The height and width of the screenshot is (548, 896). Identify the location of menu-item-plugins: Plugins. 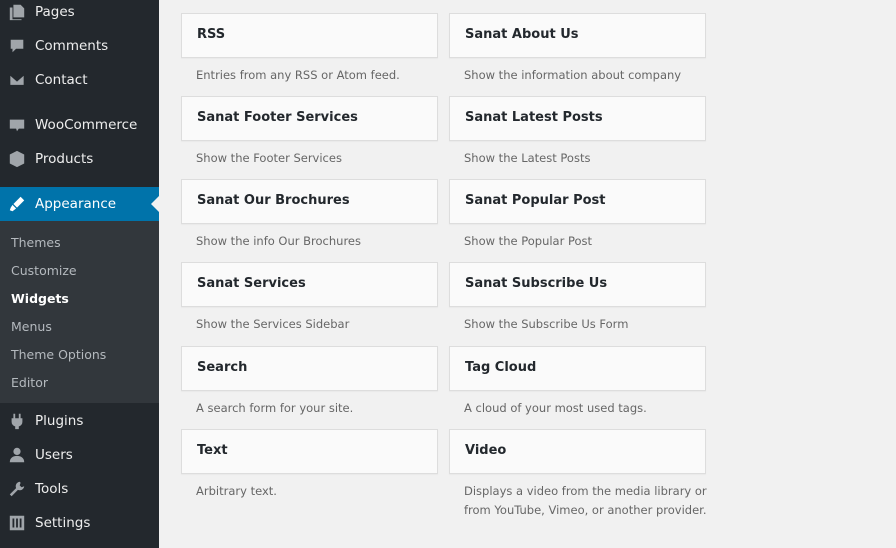
(79, 421).